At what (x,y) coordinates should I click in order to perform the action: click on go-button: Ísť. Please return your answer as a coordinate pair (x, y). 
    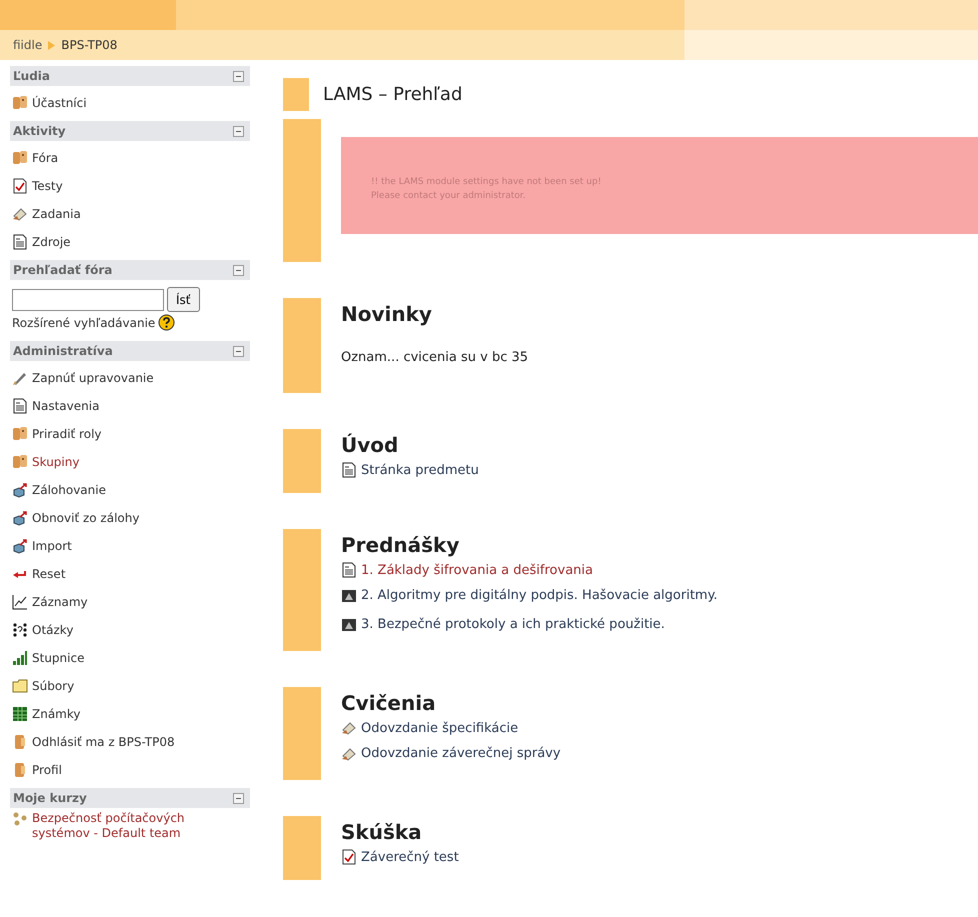
    Looking at the image, I should click on (183, 299).